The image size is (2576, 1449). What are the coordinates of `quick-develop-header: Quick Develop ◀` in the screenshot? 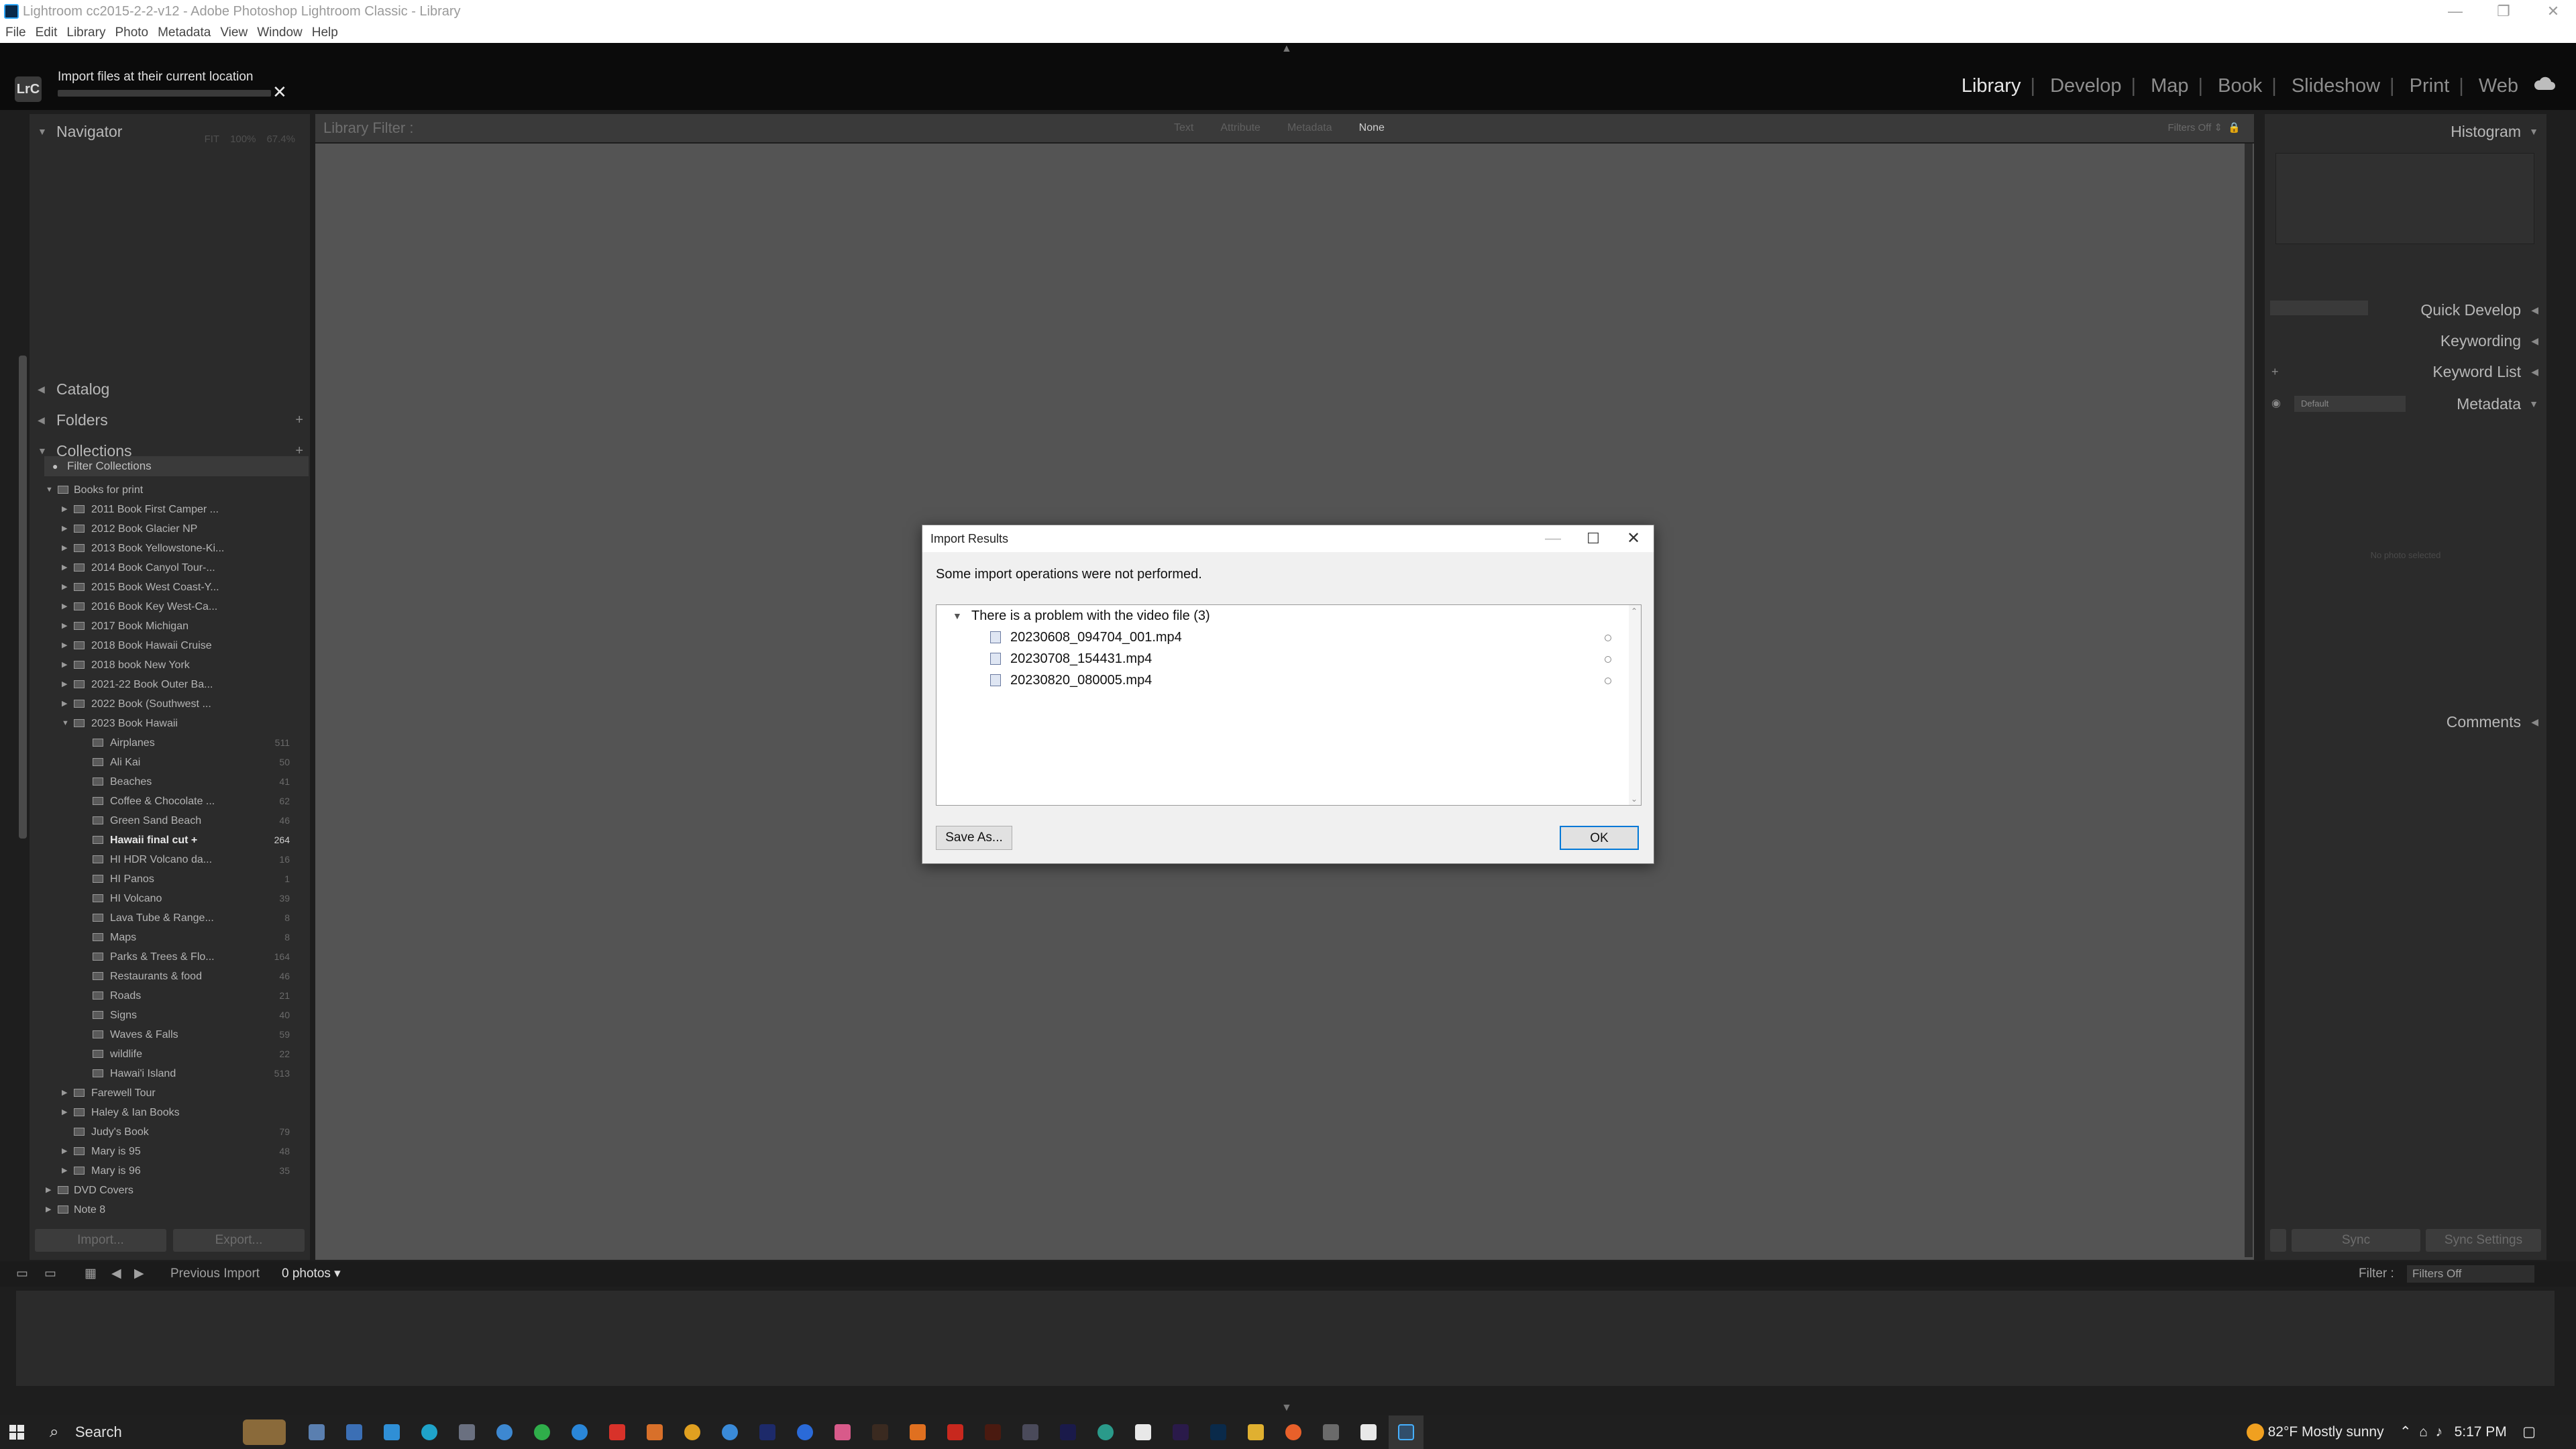 It's located at (2405, 310).